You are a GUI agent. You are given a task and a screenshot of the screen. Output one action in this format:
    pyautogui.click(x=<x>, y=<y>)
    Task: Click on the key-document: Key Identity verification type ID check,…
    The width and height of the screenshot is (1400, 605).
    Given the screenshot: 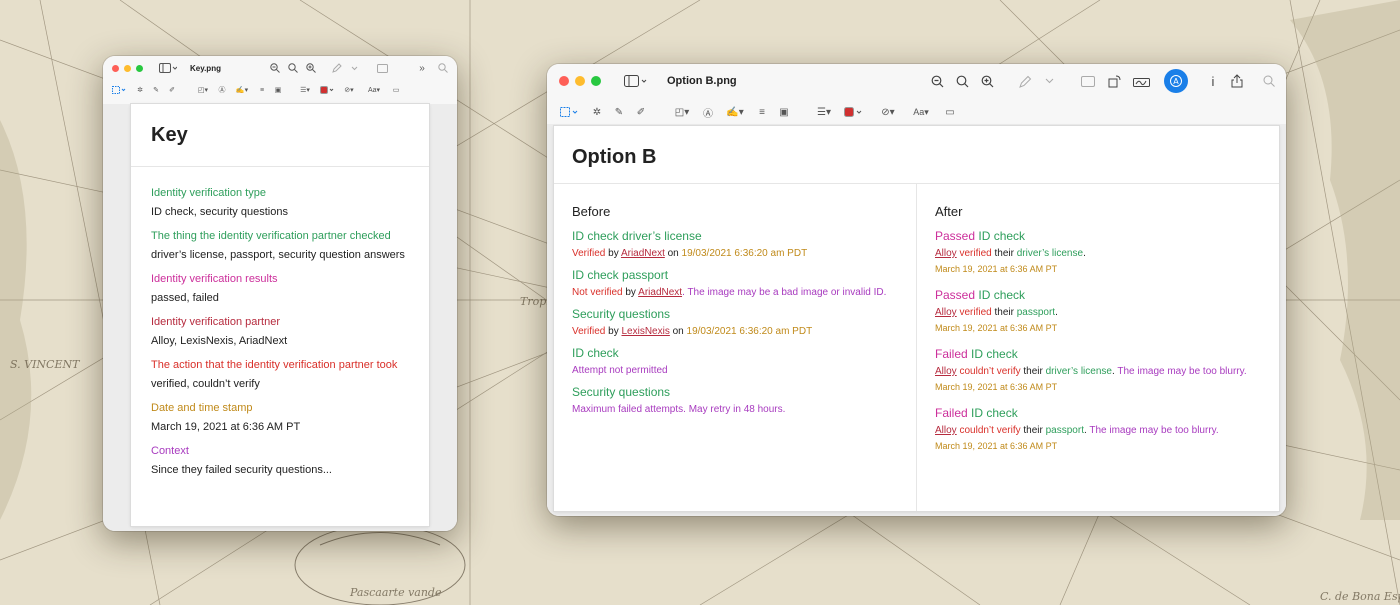 What is the action you would take?
    pyautogui.click(x=280, y=315)
    